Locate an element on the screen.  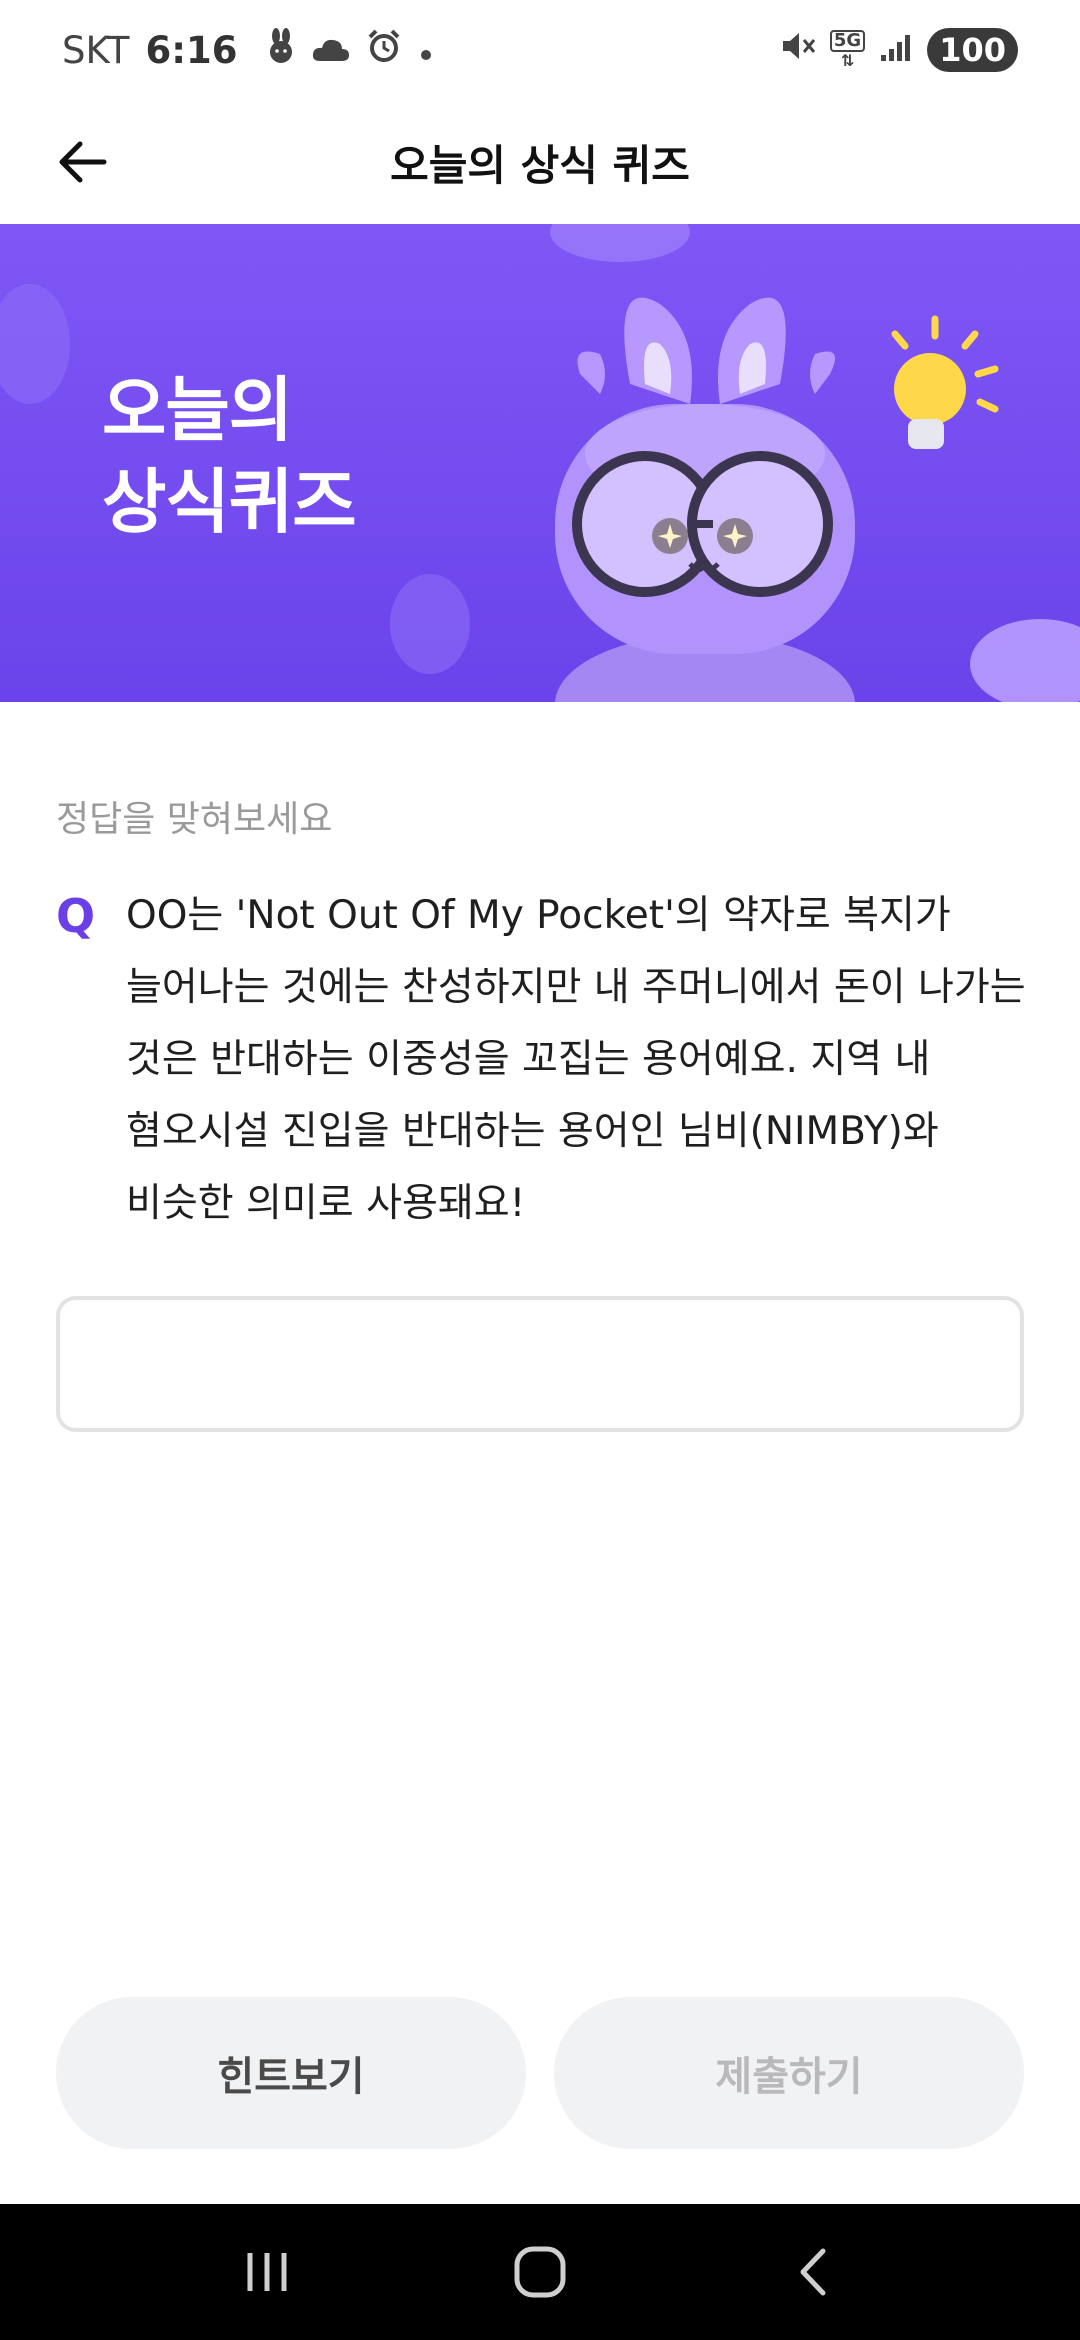
recent-apps-button is located at coordinates (267, 2272).